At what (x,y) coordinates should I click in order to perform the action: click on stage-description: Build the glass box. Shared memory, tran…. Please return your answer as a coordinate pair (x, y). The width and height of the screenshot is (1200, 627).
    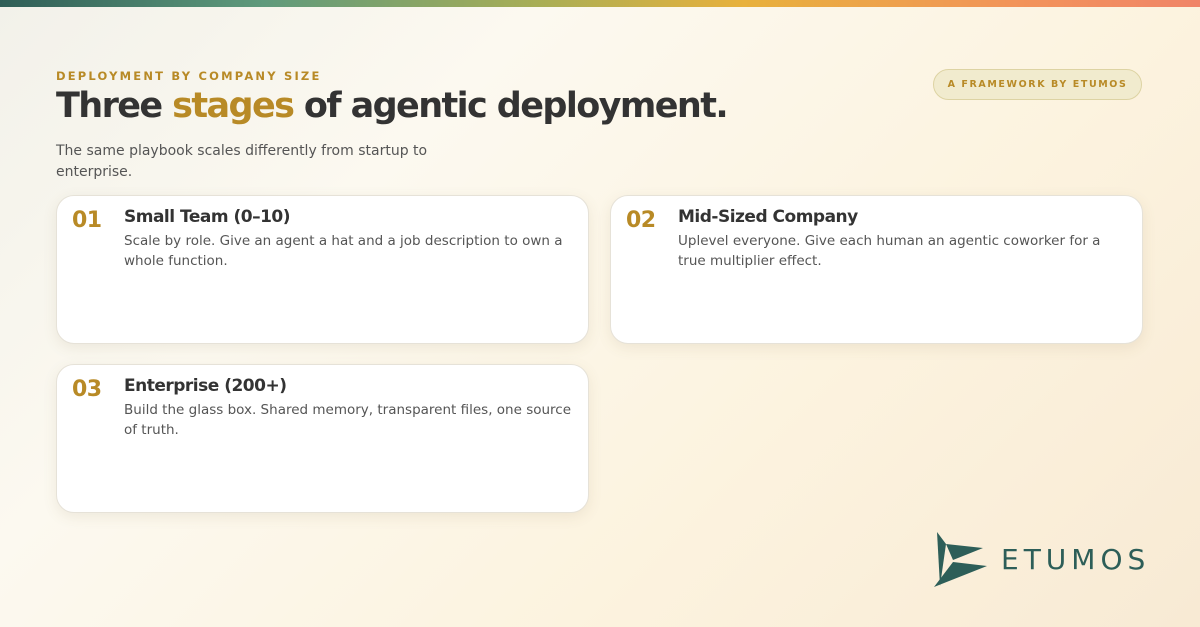
    Looking at the image, I should click on (348, 420).